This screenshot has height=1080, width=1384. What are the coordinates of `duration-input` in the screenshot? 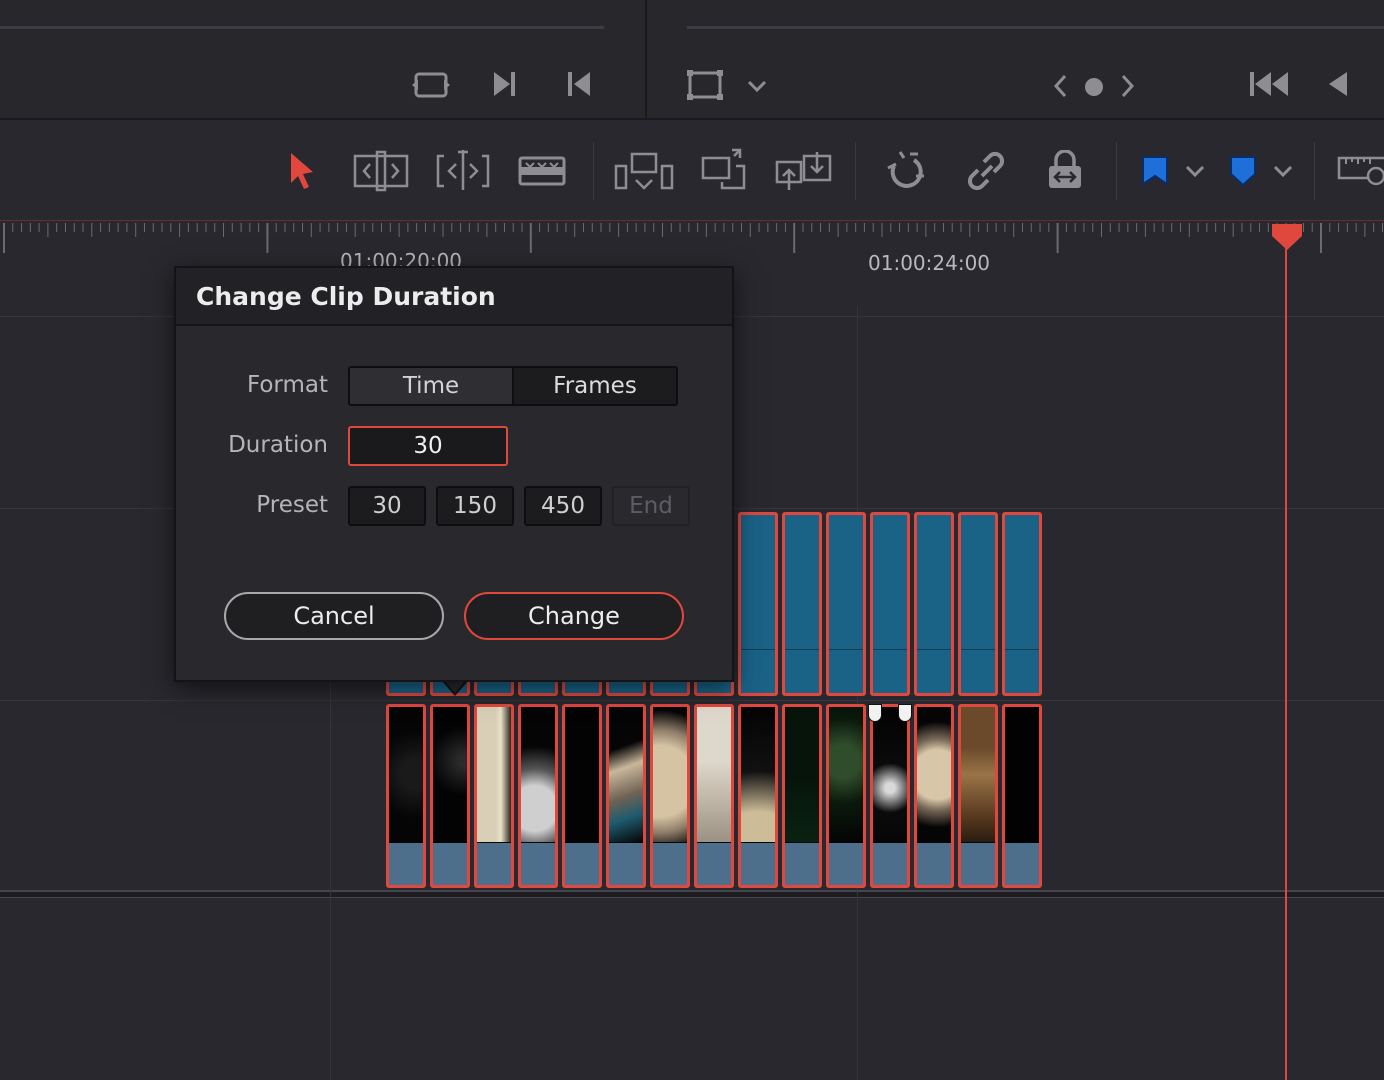 It's located at (428, 446).